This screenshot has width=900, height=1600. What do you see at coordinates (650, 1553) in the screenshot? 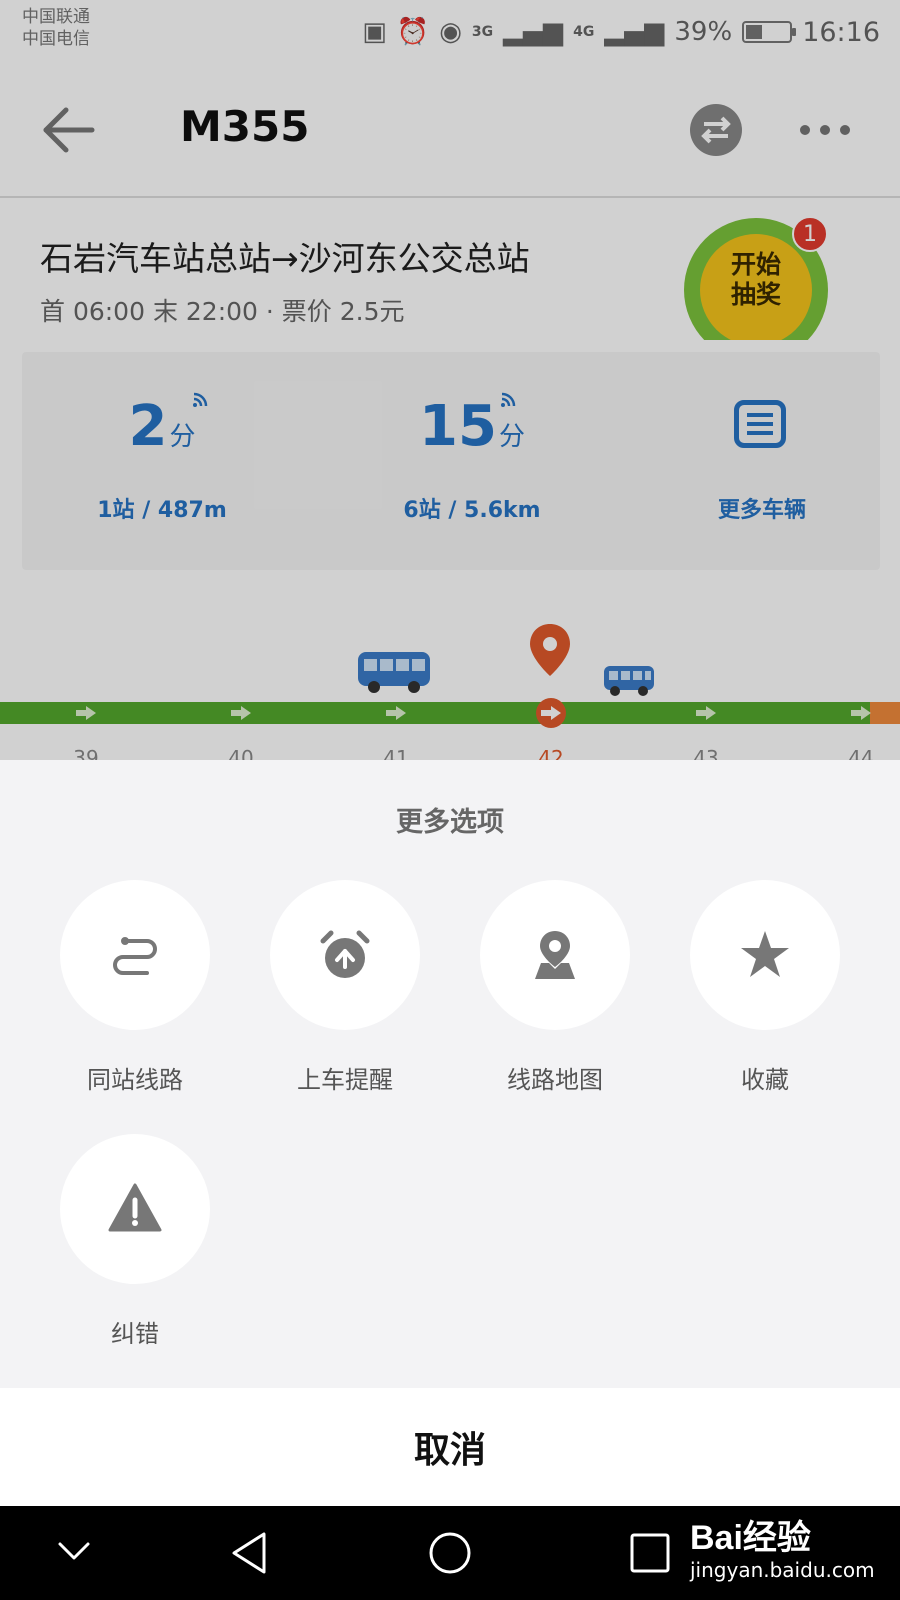
I see `nav-recents-icon` at bounding box center [650, 1553].